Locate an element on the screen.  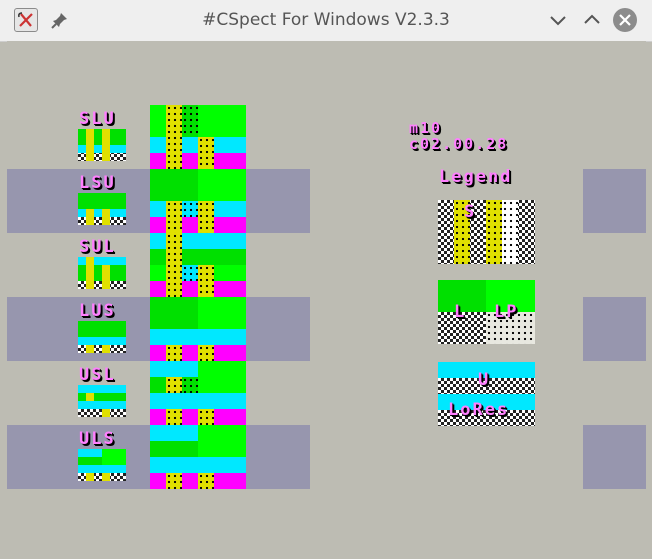
chevron-up-icon is located at coordinates (592, 19).